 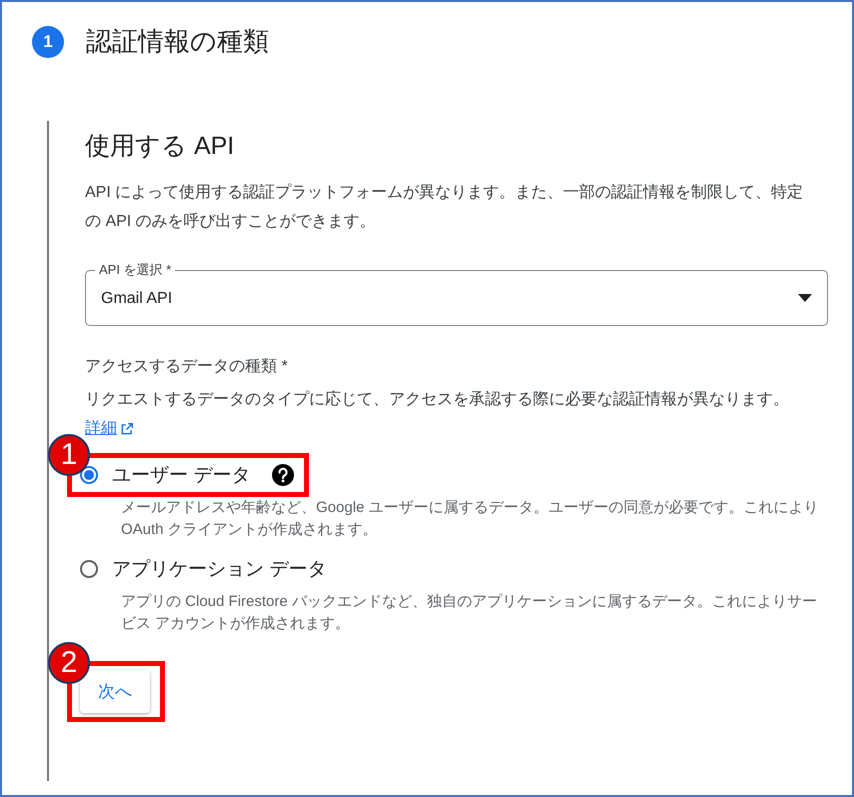 What do you see at coordinates (115, 691) in the screenshot?
I see `next-button: 次へ` at bounding box center [115, 691].